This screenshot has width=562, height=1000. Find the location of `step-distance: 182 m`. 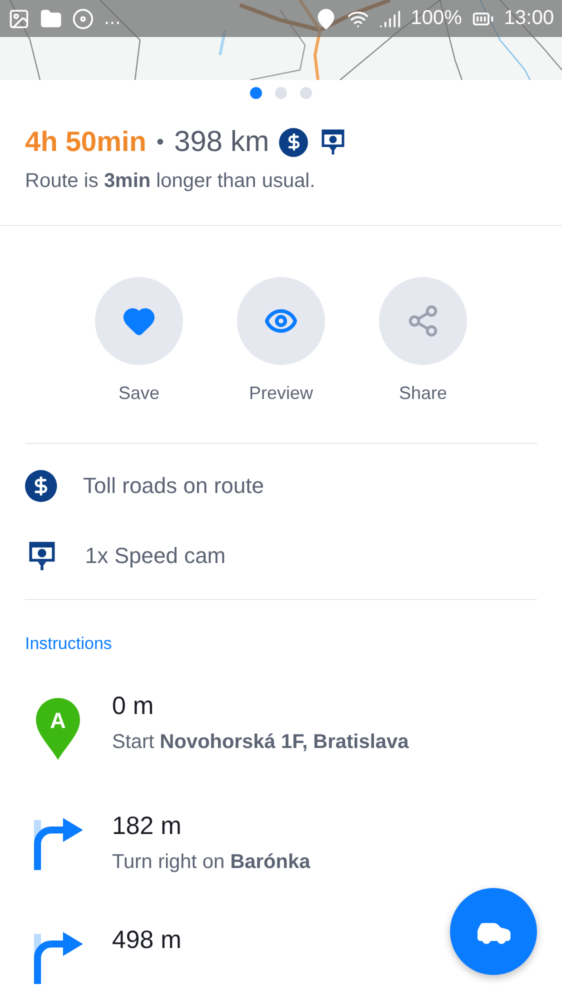

step-distance: 182 m is located at coordinates (147, 826).